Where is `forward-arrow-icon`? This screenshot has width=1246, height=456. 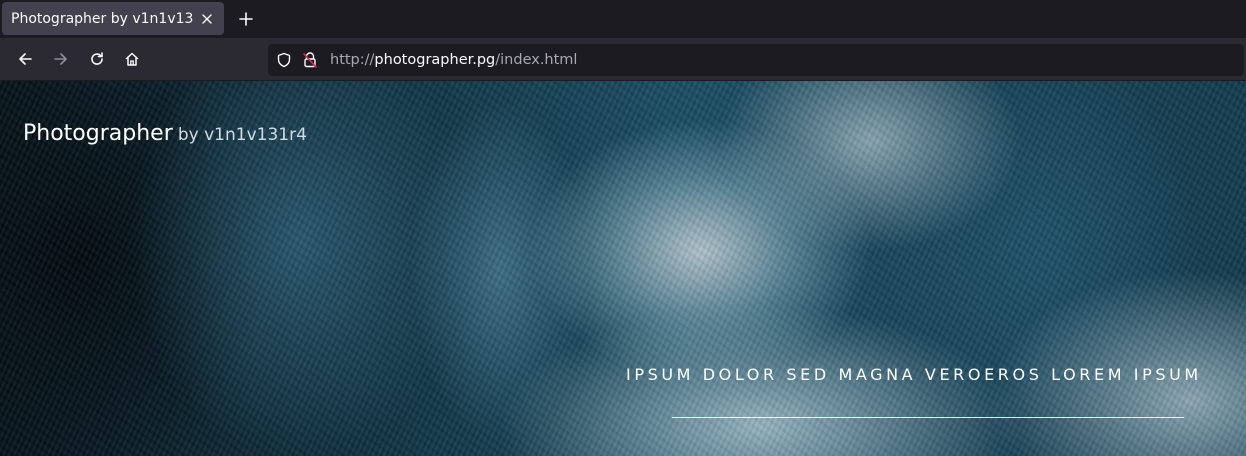 forward-arrow-icon is located at coordinates (61, 59).